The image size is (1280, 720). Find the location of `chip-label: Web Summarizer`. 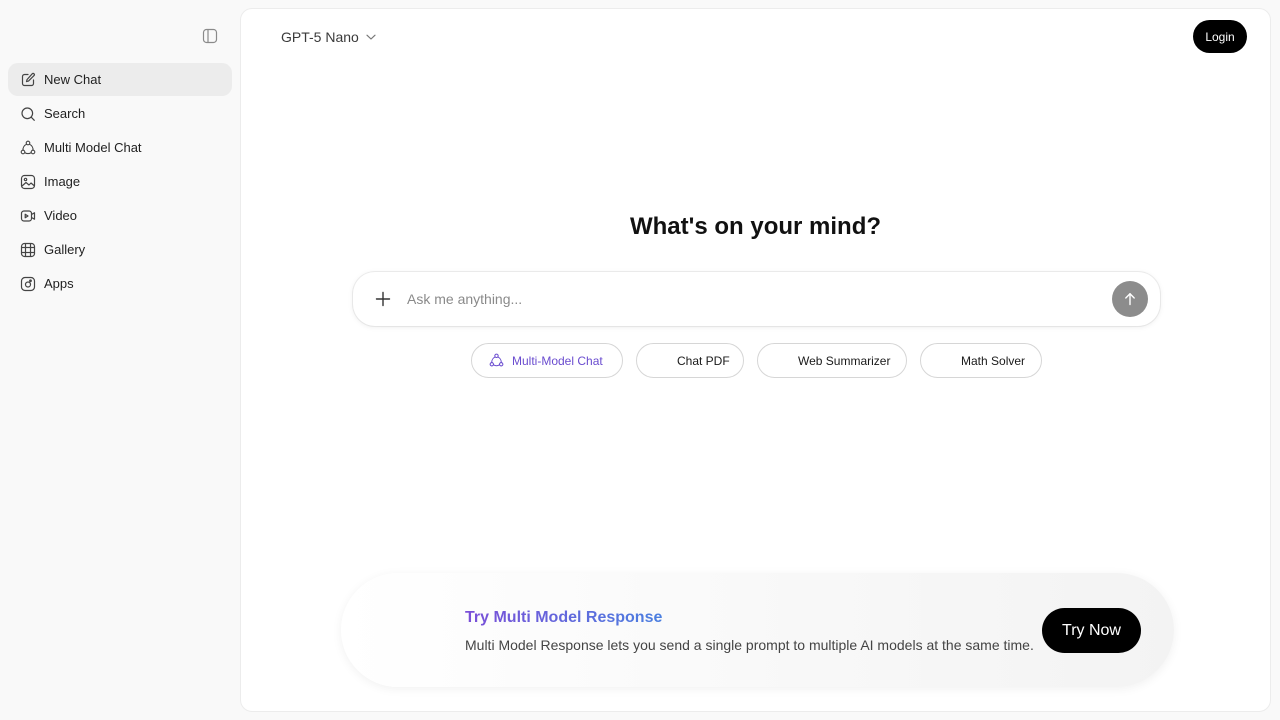

chip-label: Web Summarizer is located at coordinates (844, 360).